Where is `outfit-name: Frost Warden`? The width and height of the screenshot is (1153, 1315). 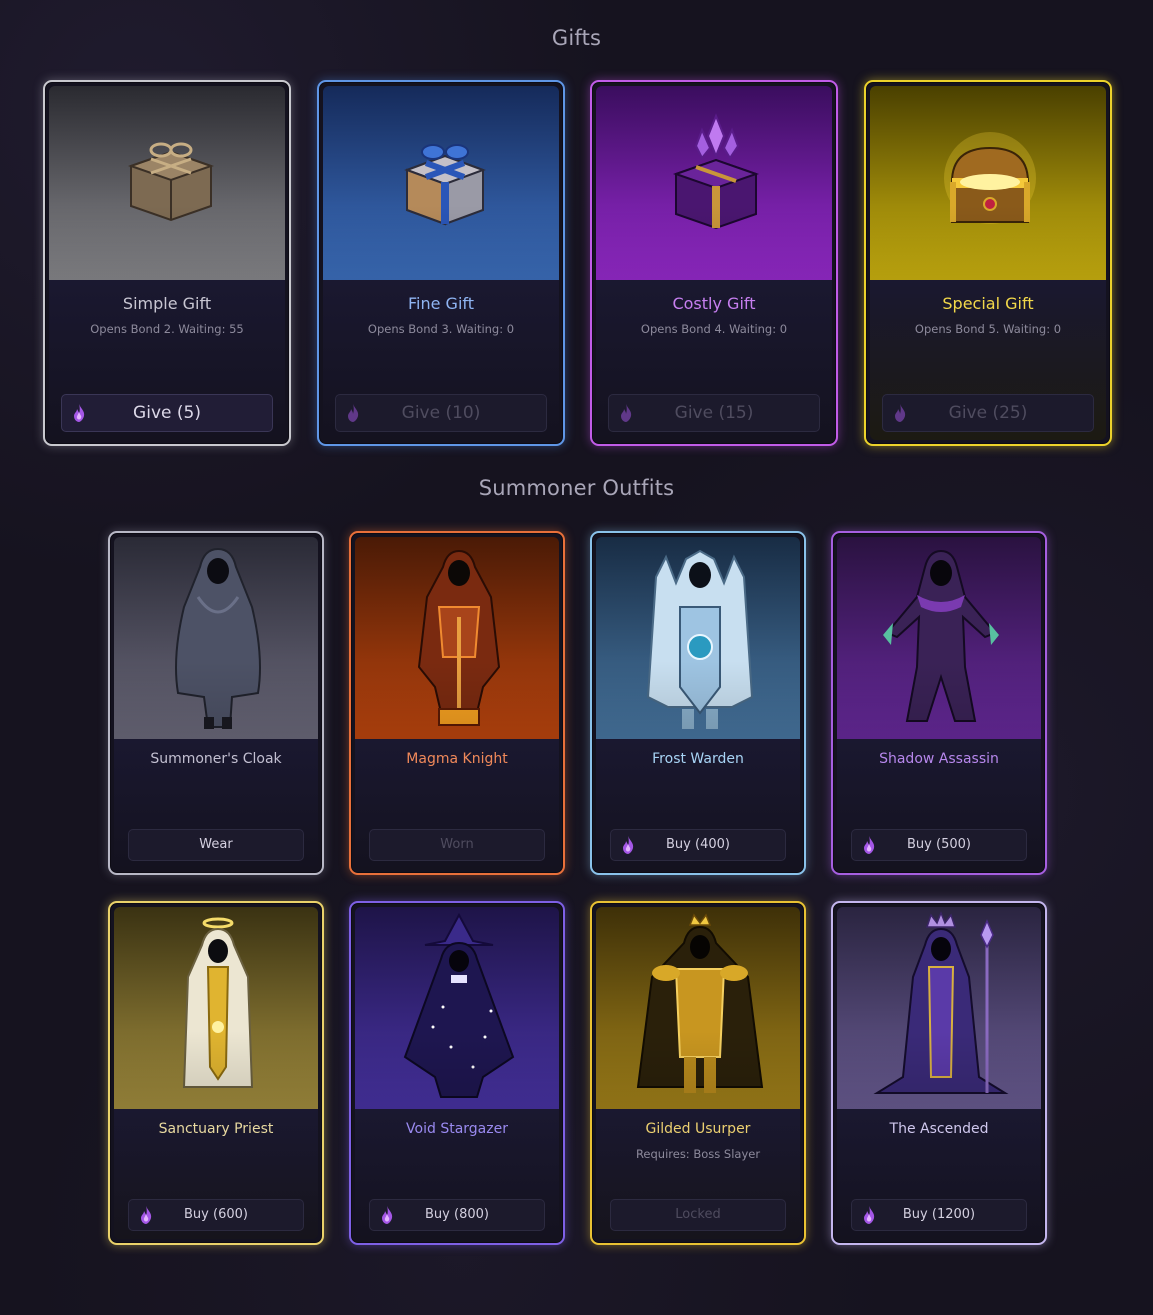 outfit-name: Frost Warden is located at coordinates (698, 759).